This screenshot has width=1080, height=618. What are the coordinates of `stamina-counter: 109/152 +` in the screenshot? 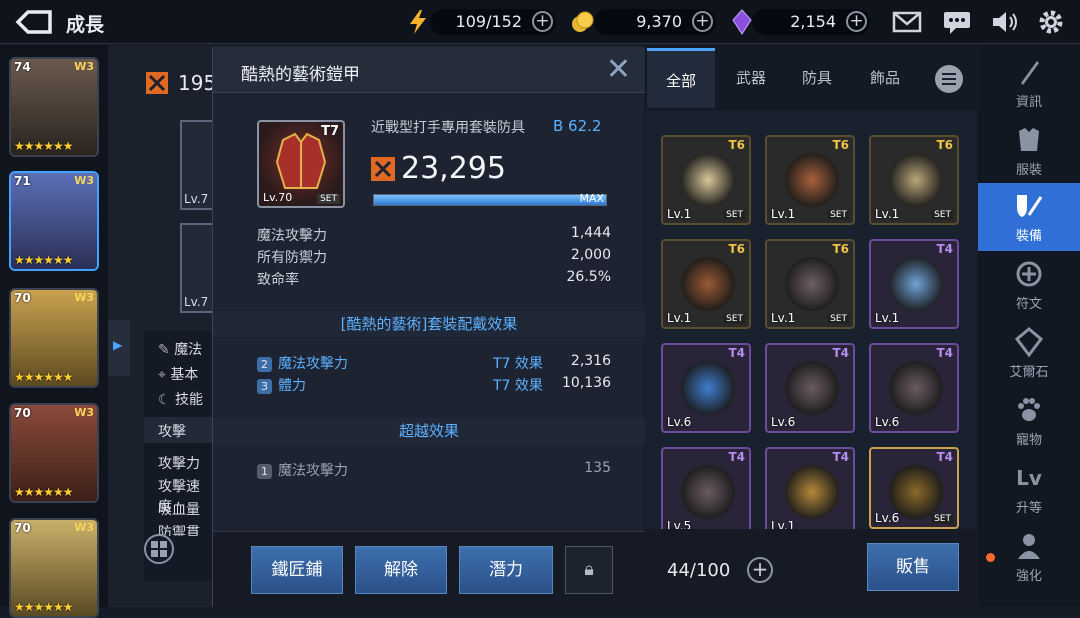 It's located at (493, 22).